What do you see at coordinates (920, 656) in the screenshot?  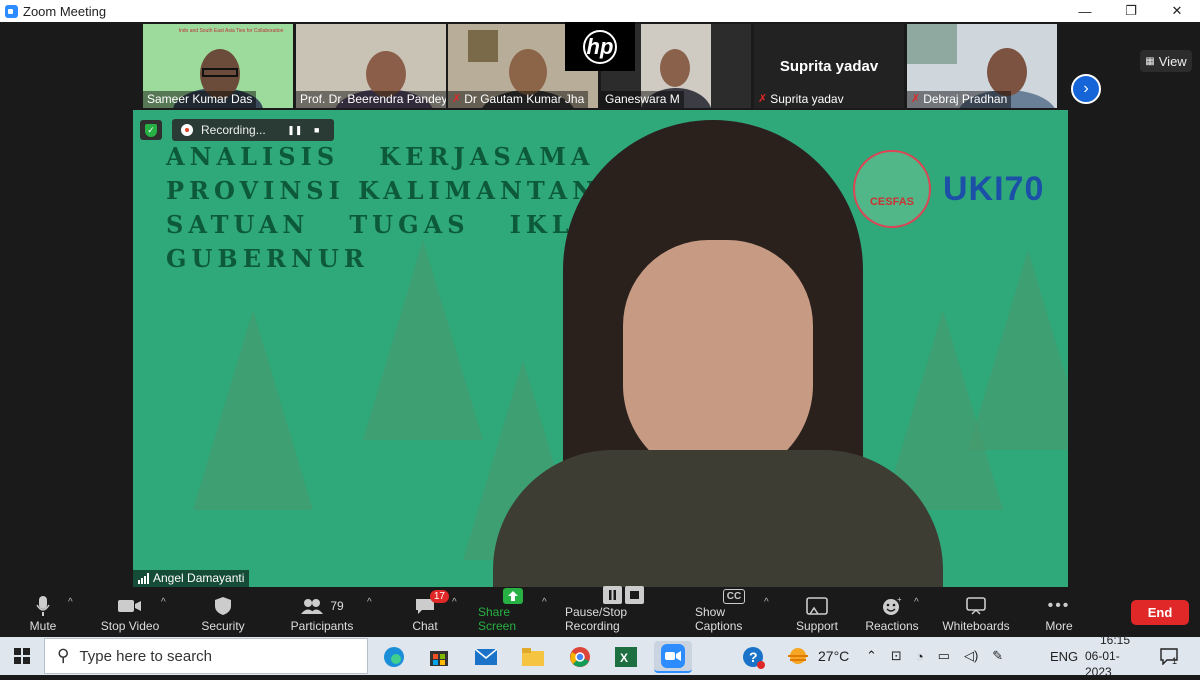 I see `wifi-icon: ◔` at bounding box center [920, 656].